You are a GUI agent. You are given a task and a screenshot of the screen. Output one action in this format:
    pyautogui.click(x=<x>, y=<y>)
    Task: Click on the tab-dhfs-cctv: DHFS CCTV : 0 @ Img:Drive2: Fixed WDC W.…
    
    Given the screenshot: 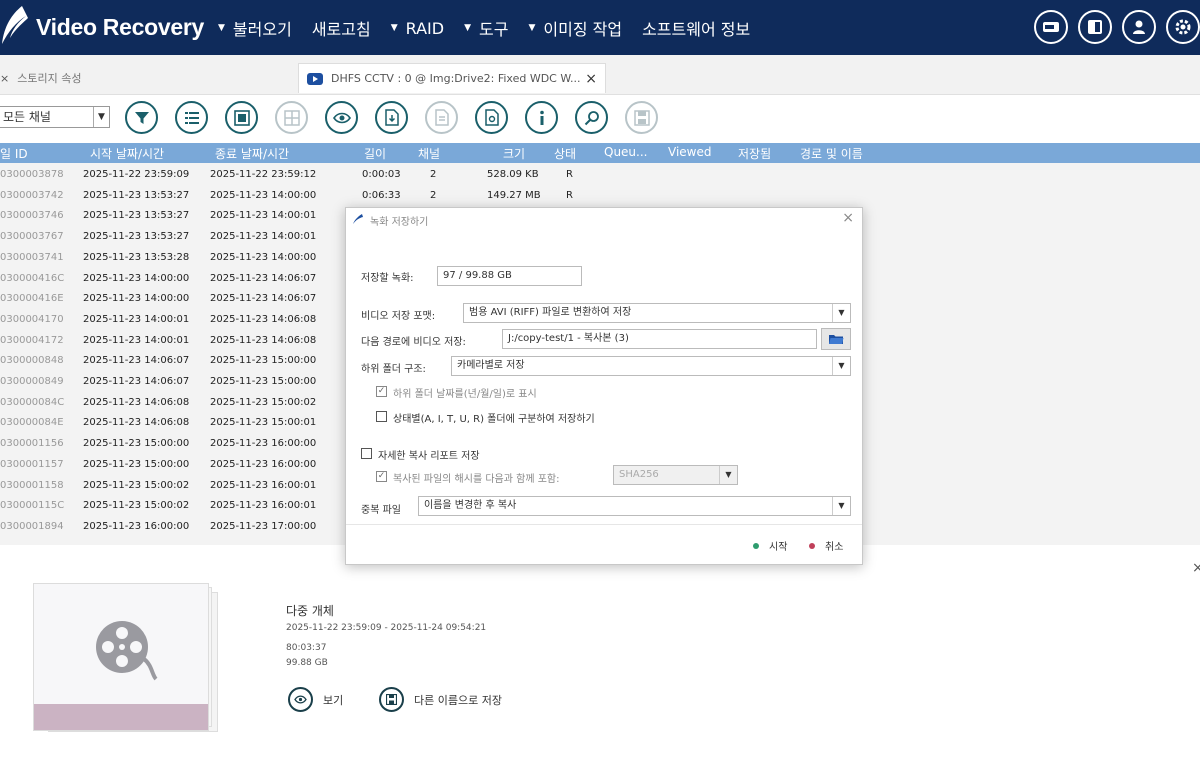 What is the action you would take?
    pyautogui.click(x=452, y=78)
    